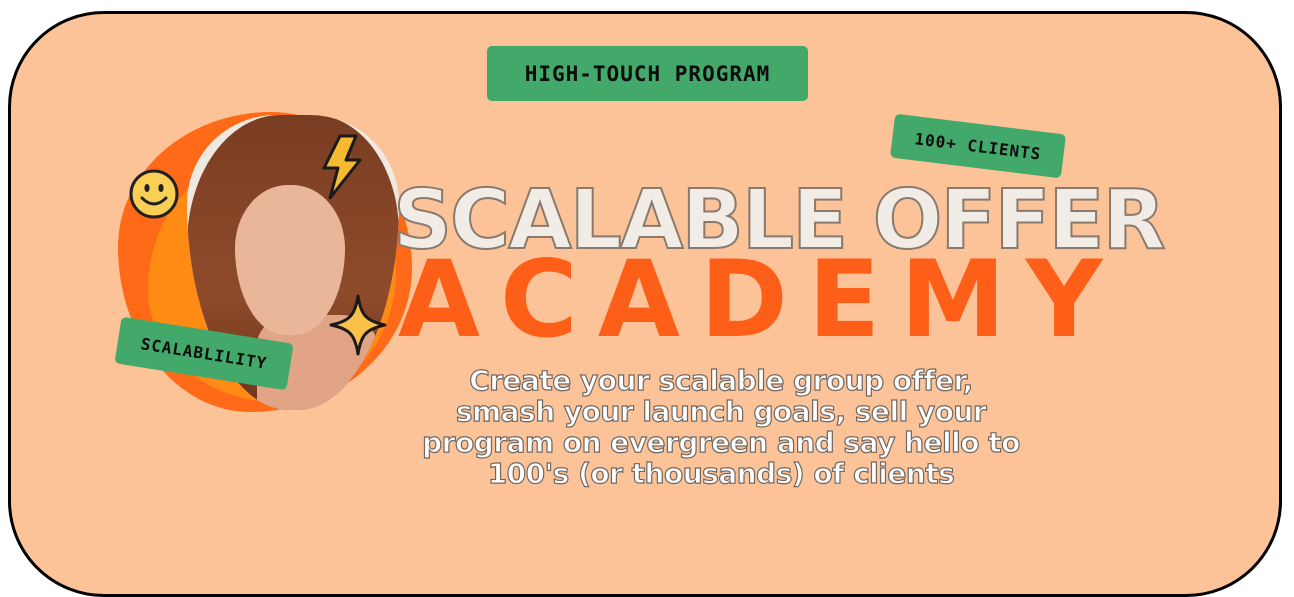  What do you see at coordinates (721, 411) in the screenshot?
I see `subtitle-line: smash your launch goals, sell your` at bounding box center [721, 411].